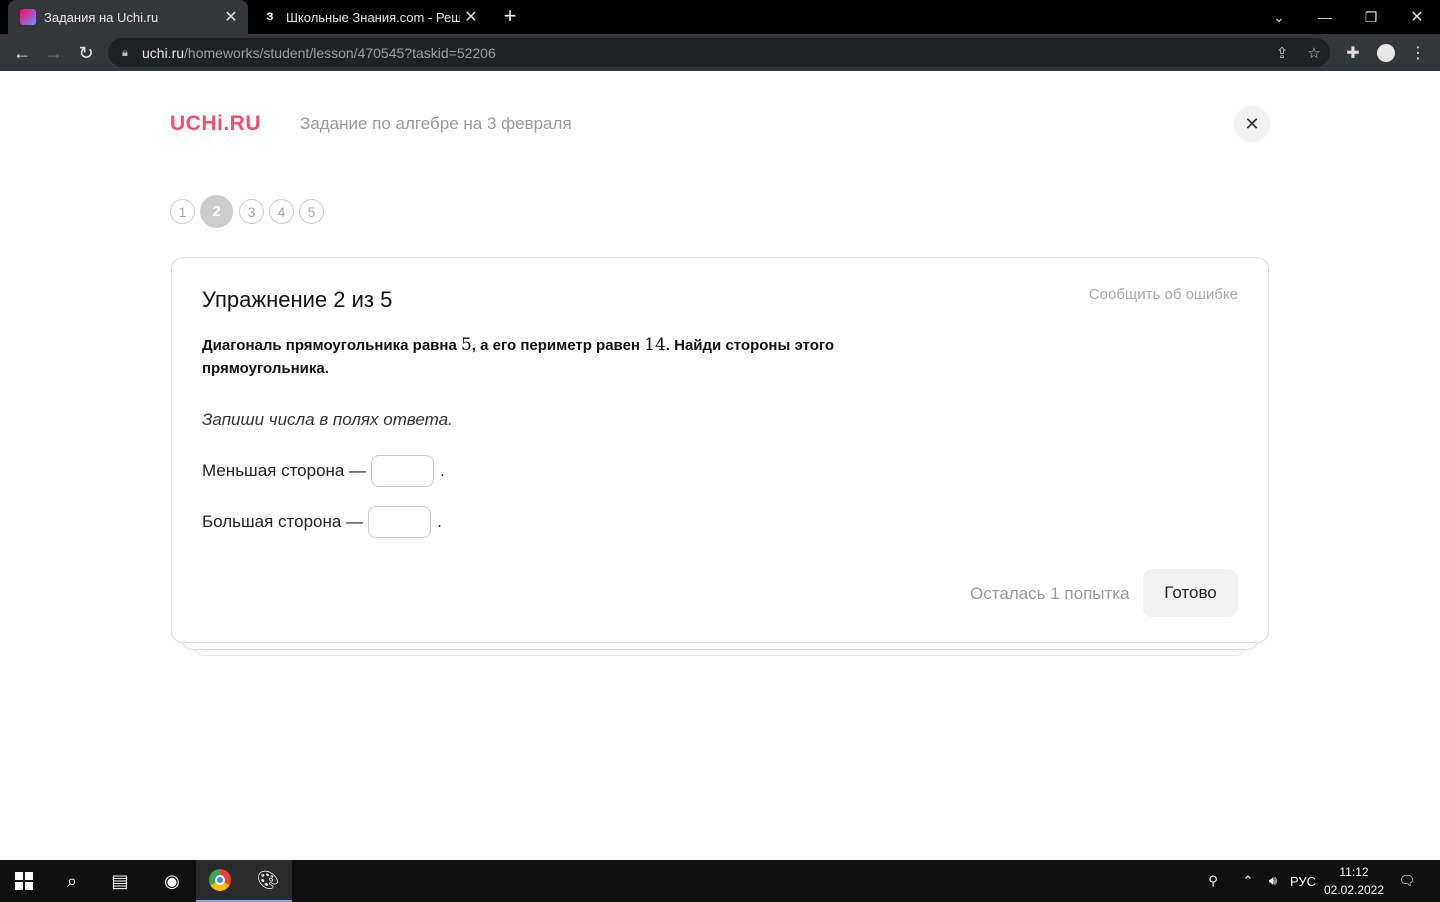 The height and width of the screenshot is (902, 1440). What do you see at coordinates (125, 52) in the screenshot?
I see `lock-icon: 🔒︎` at bounding box center [125, 52].